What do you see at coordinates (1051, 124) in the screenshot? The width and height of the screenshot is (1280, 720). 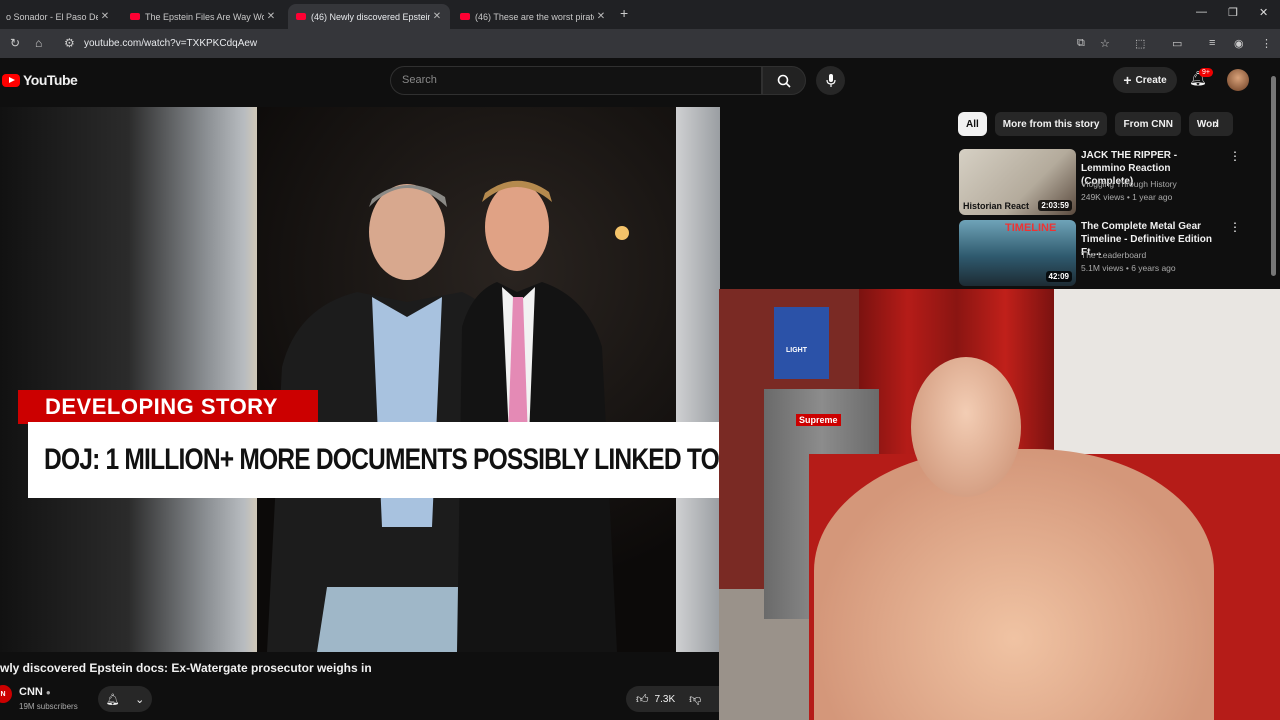 I see `chip-more-from-story: More from this story` at bounding box center [1051, 124].